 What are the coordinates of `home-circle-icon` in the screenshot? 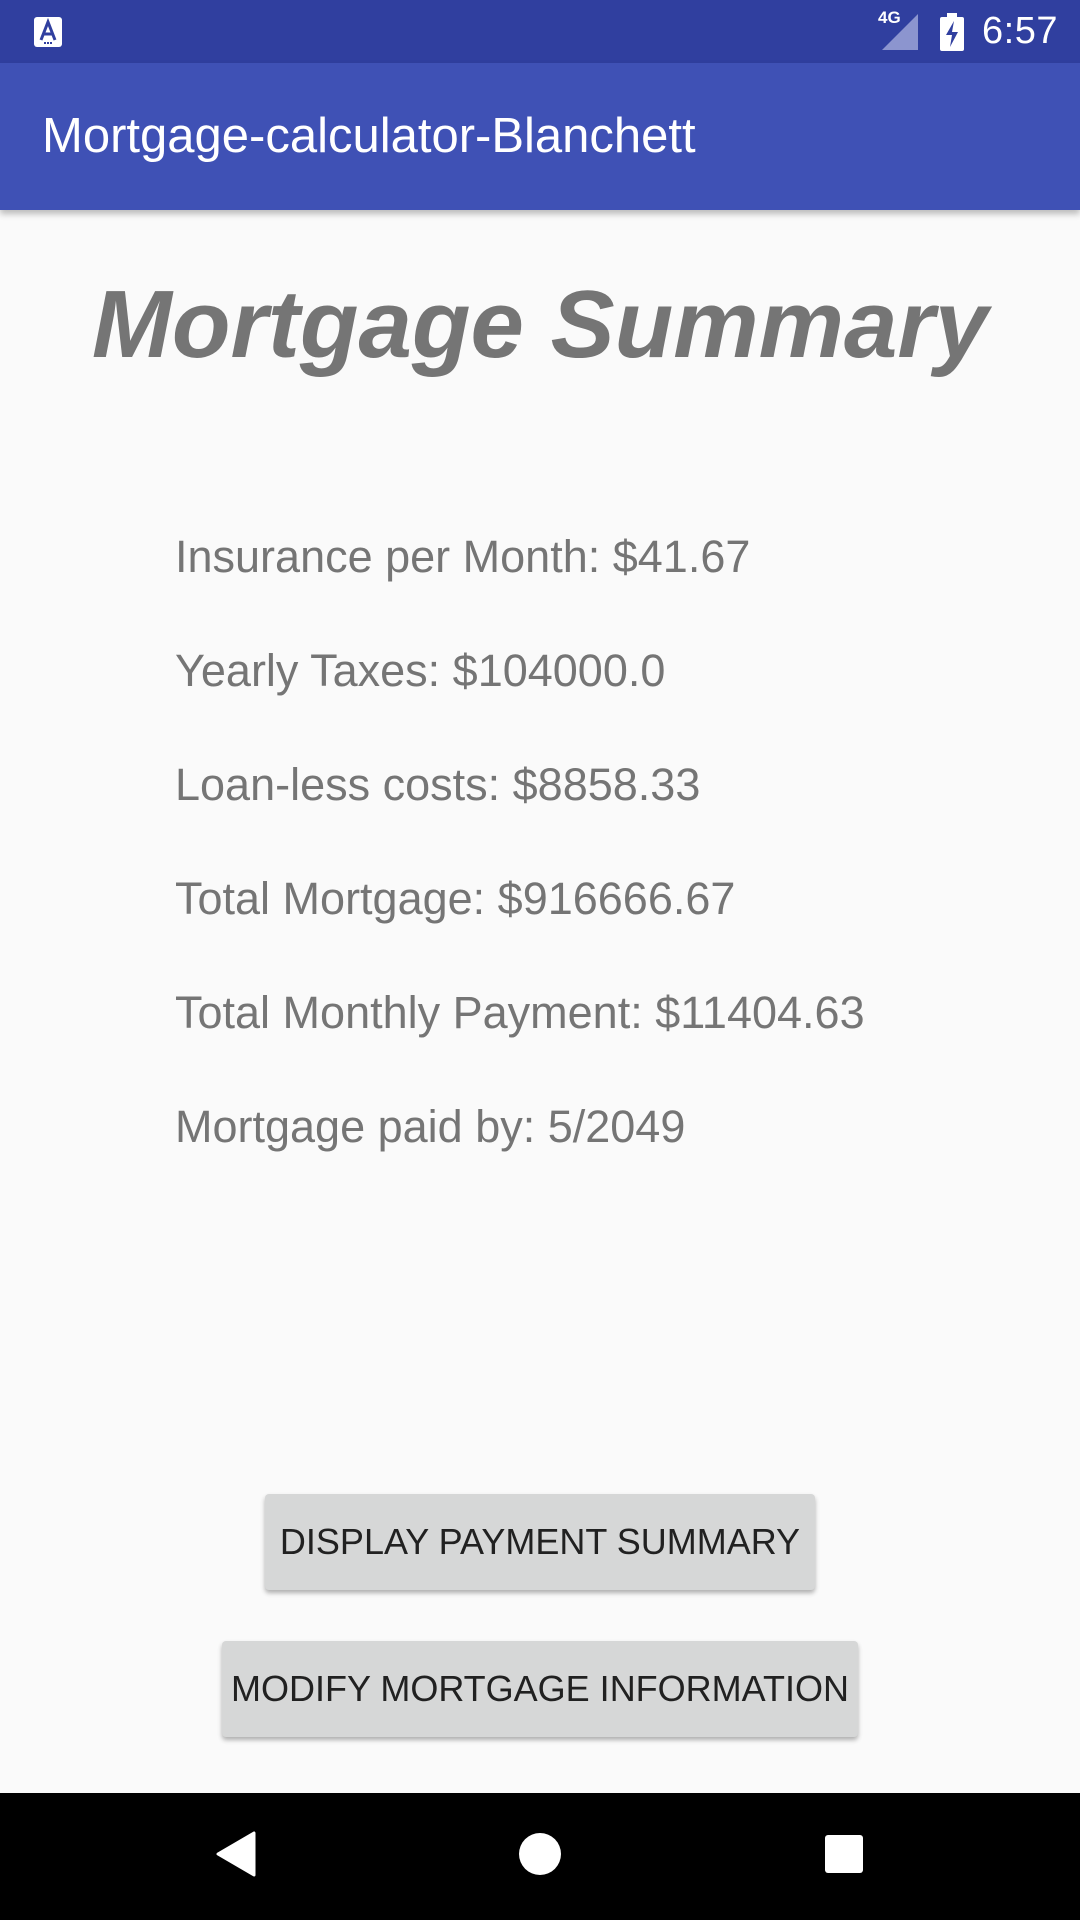 It's located at (540, 1856).